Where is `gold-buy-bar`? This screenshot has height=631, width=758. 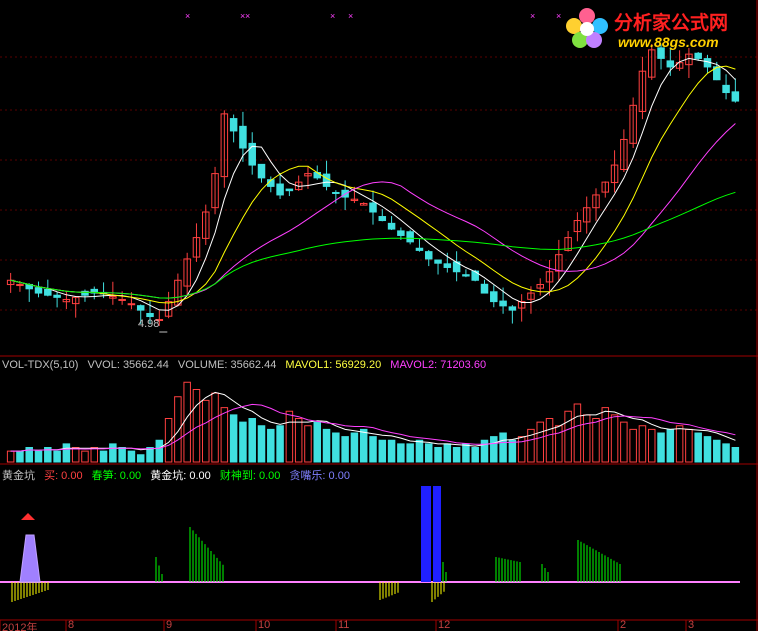
gold-buy-bar is located at coordinates (426, 534).